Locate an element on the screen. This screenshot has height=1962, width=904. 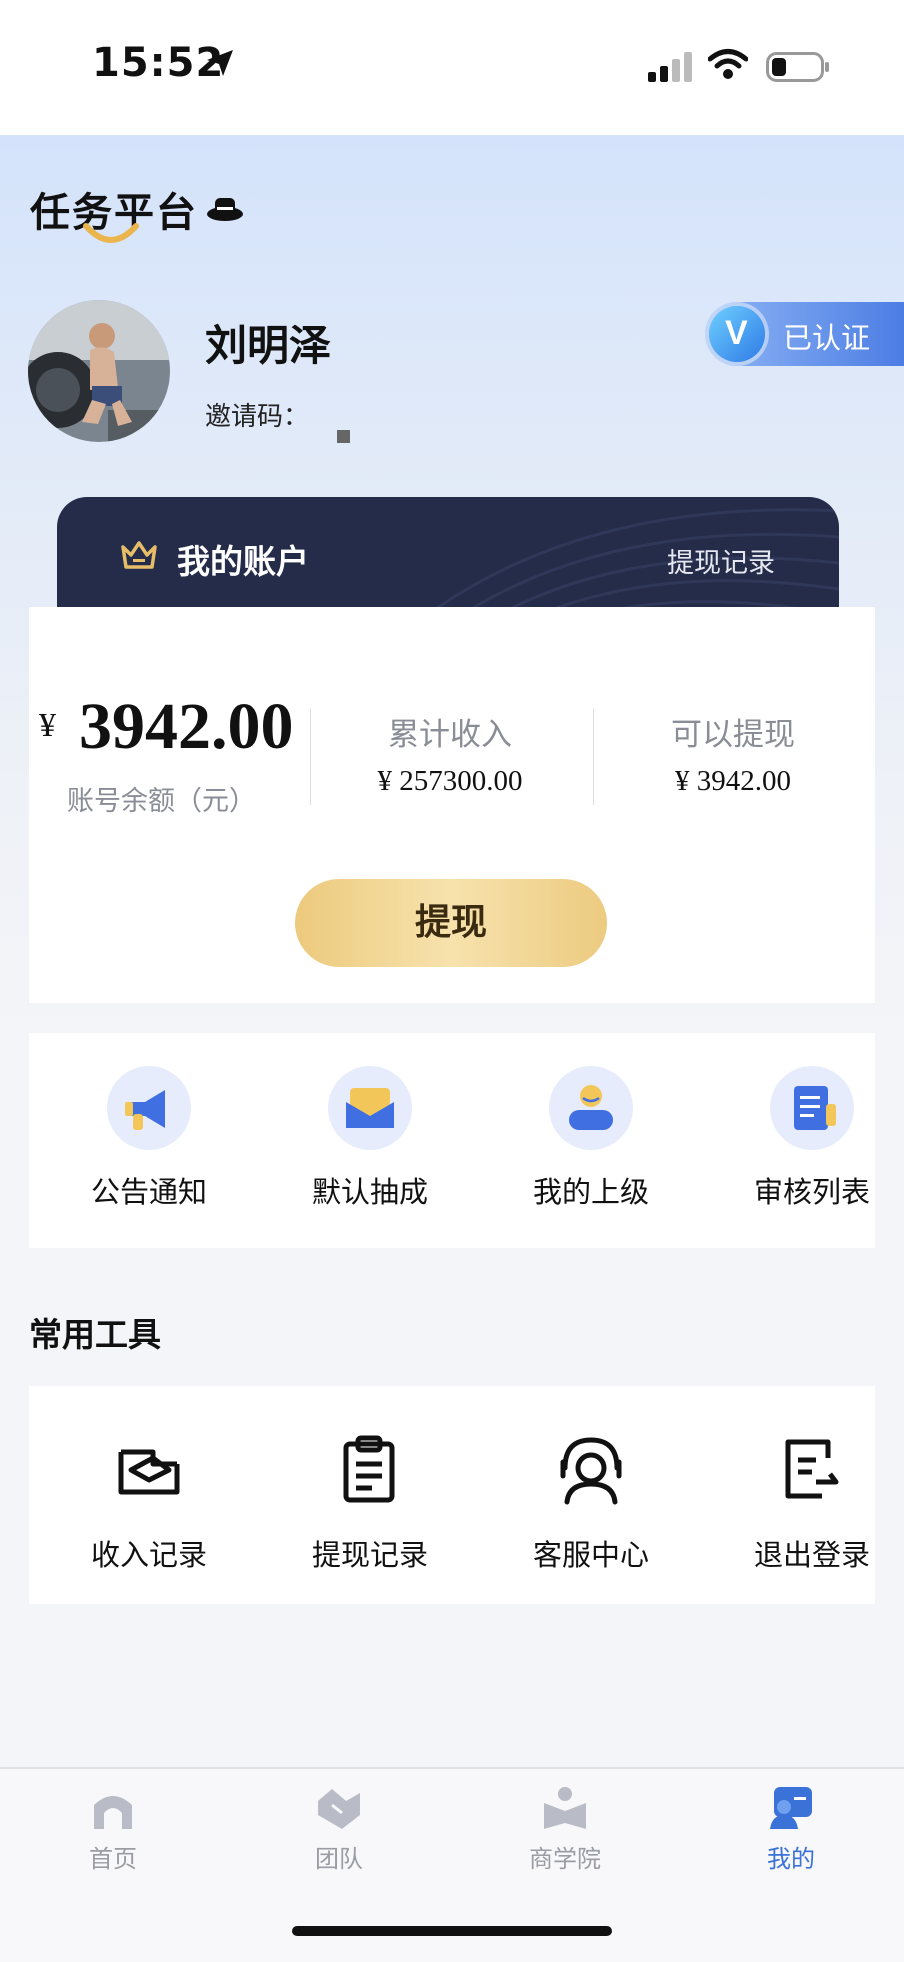
account-title: 我的账户 is located at coordinates (243, 561).